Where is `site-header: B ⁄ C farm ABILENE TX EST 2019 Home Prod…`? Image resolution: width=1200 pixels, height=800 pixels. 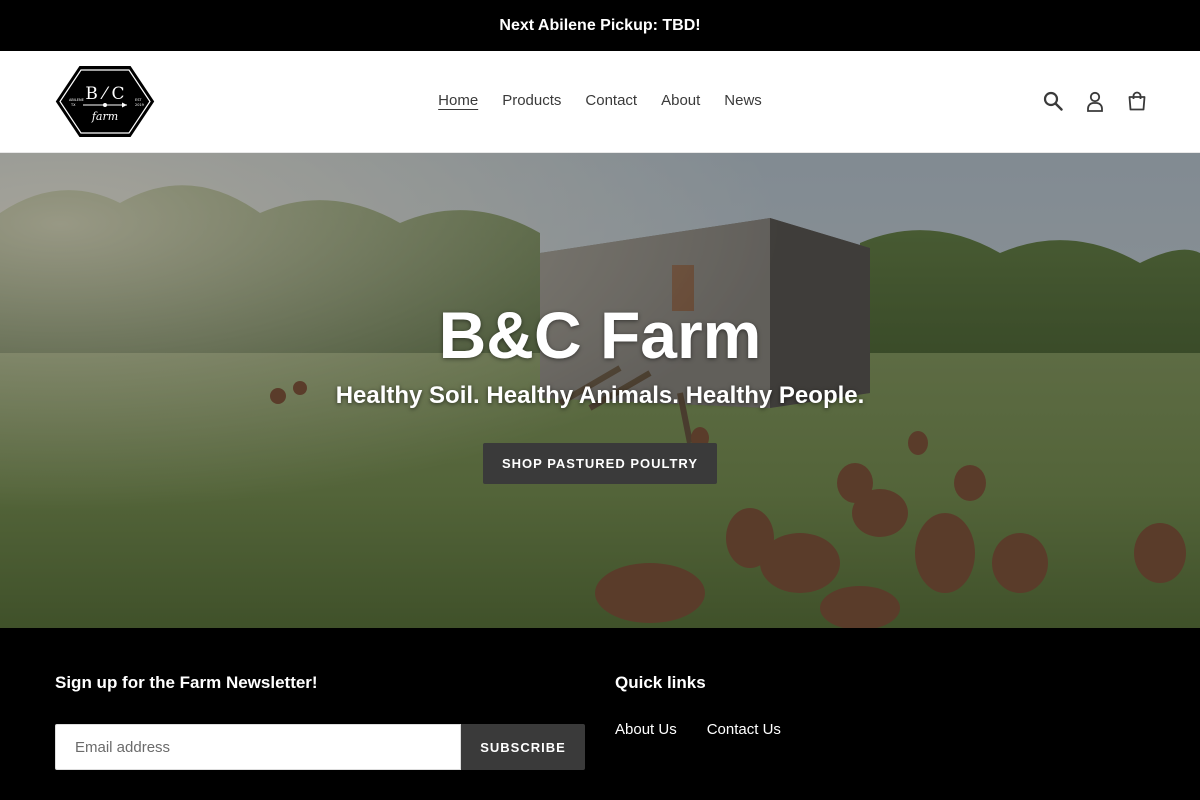
site-header: B ⁄ C farm ABILENE TX EST 2019 Home Prod… is located at coordinates (600, 102).